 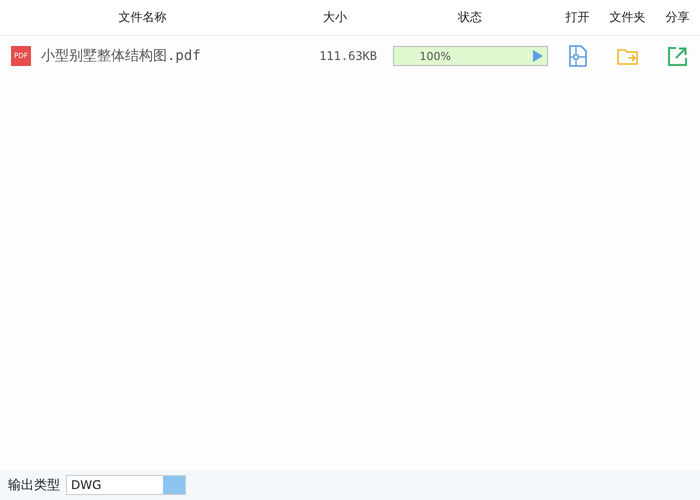 I want to click on folder-icon, so click(x=627, y=56).